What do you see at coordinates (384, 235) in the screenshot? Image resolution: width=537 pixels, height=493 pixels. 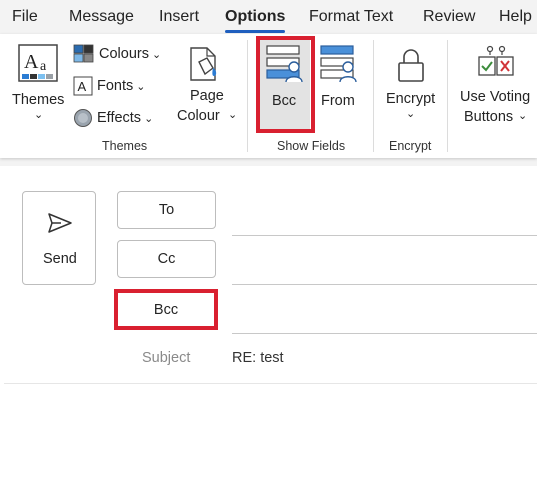 I see `to-input` at bounding box center [384, 235].